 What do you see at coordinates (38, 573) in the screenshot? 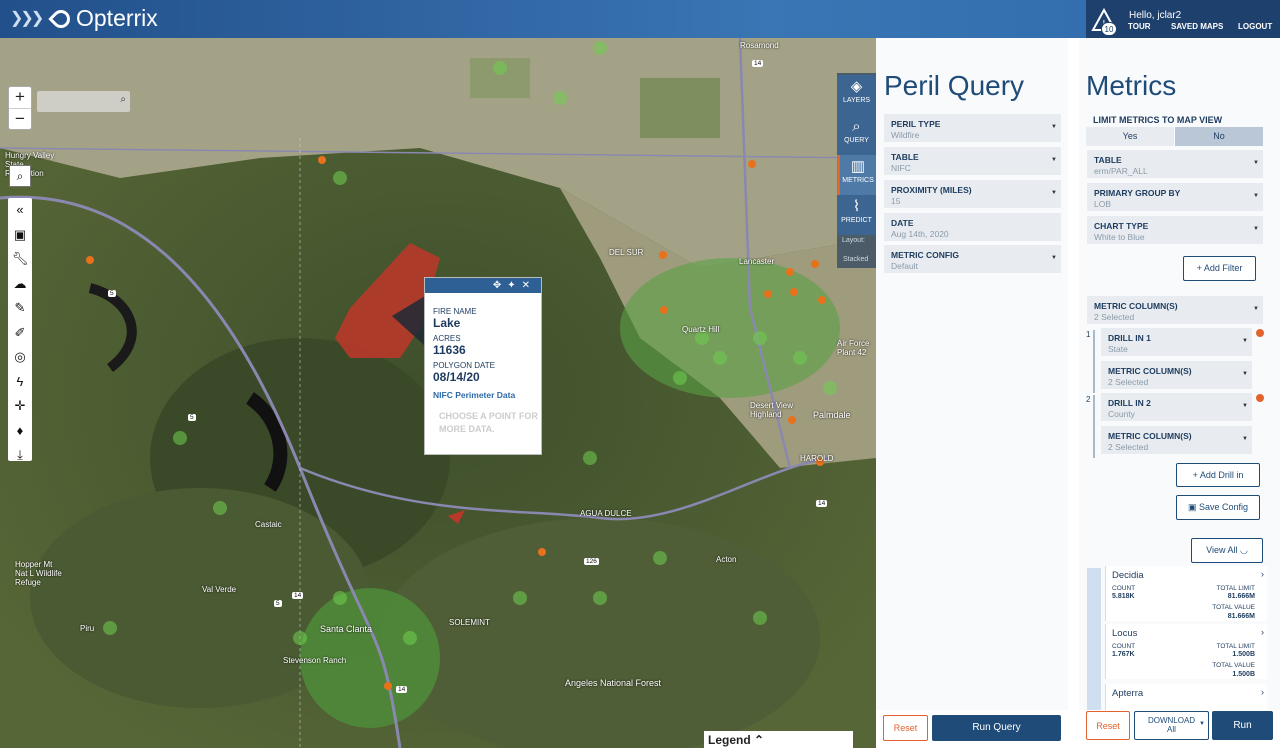
I see `map-label: Hopper Mt Nat L Wildlife Refuge` at bounding box center [38, 573].